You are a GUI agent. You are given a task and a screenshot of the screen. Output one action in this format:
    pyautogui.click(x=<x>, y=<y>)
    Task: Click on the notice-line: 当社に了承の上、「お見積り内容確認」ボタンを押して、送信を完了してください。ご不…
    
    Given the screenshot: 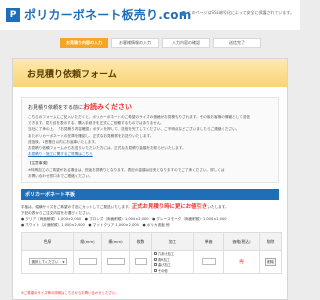 What is the action you would take?
    pyautogui.click(x=134, y=129)
    